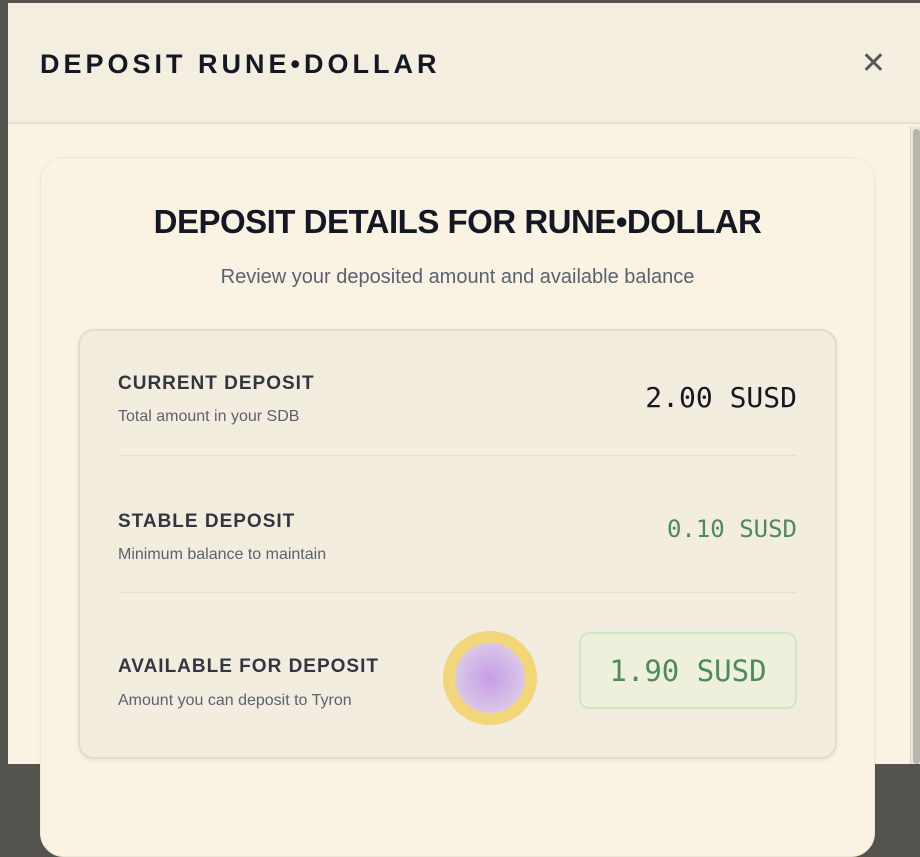 This screenshot has width=920, height=857. What do you see at coordinates (207, 521) in the screenshot?
I see `row-label: STABLE DEPOSIT` at bounding box center [207, 521].